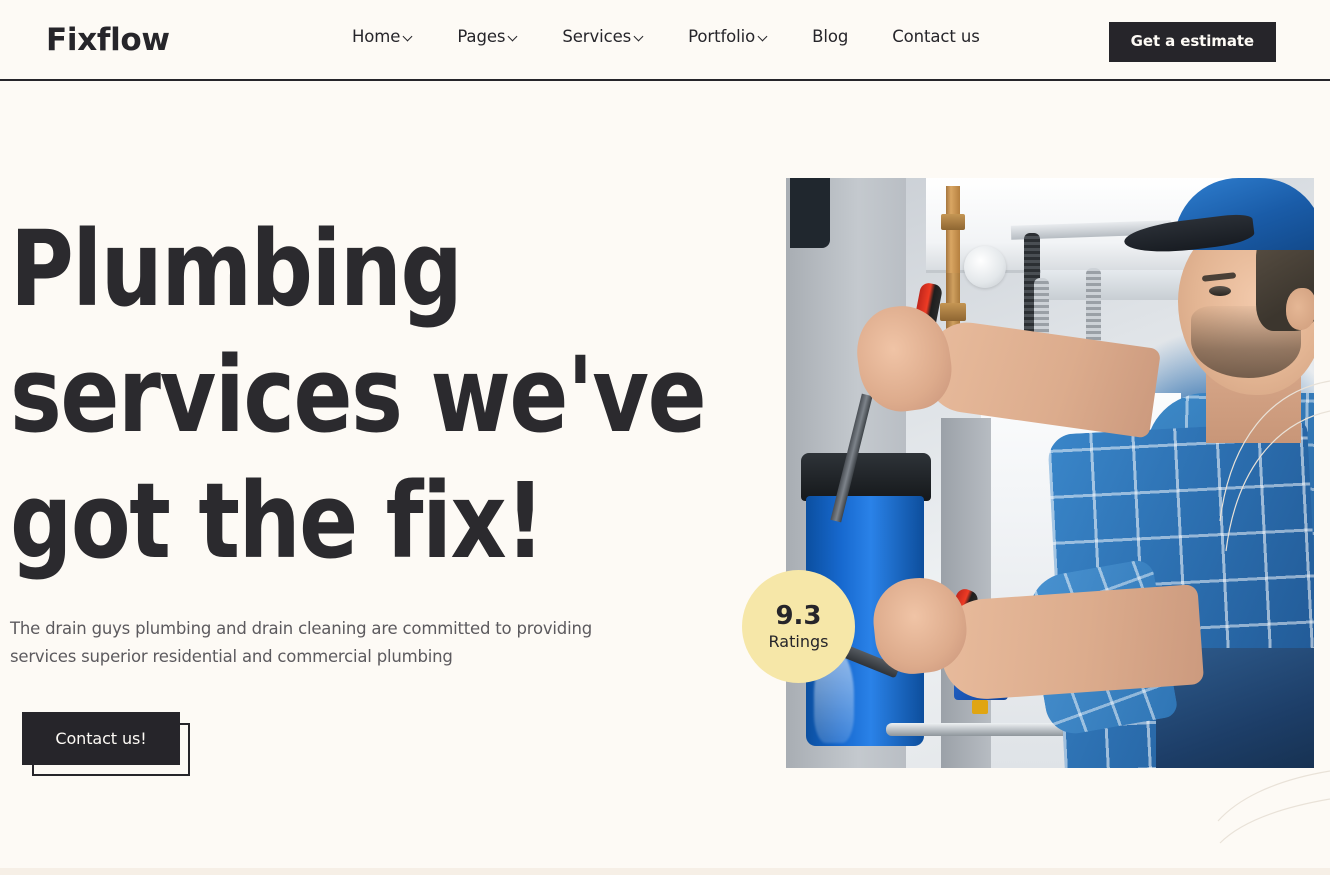 The width and height of the screenshot is (1330, 875). I want to click on brand-logo: Fixflow, so click(108, 40).